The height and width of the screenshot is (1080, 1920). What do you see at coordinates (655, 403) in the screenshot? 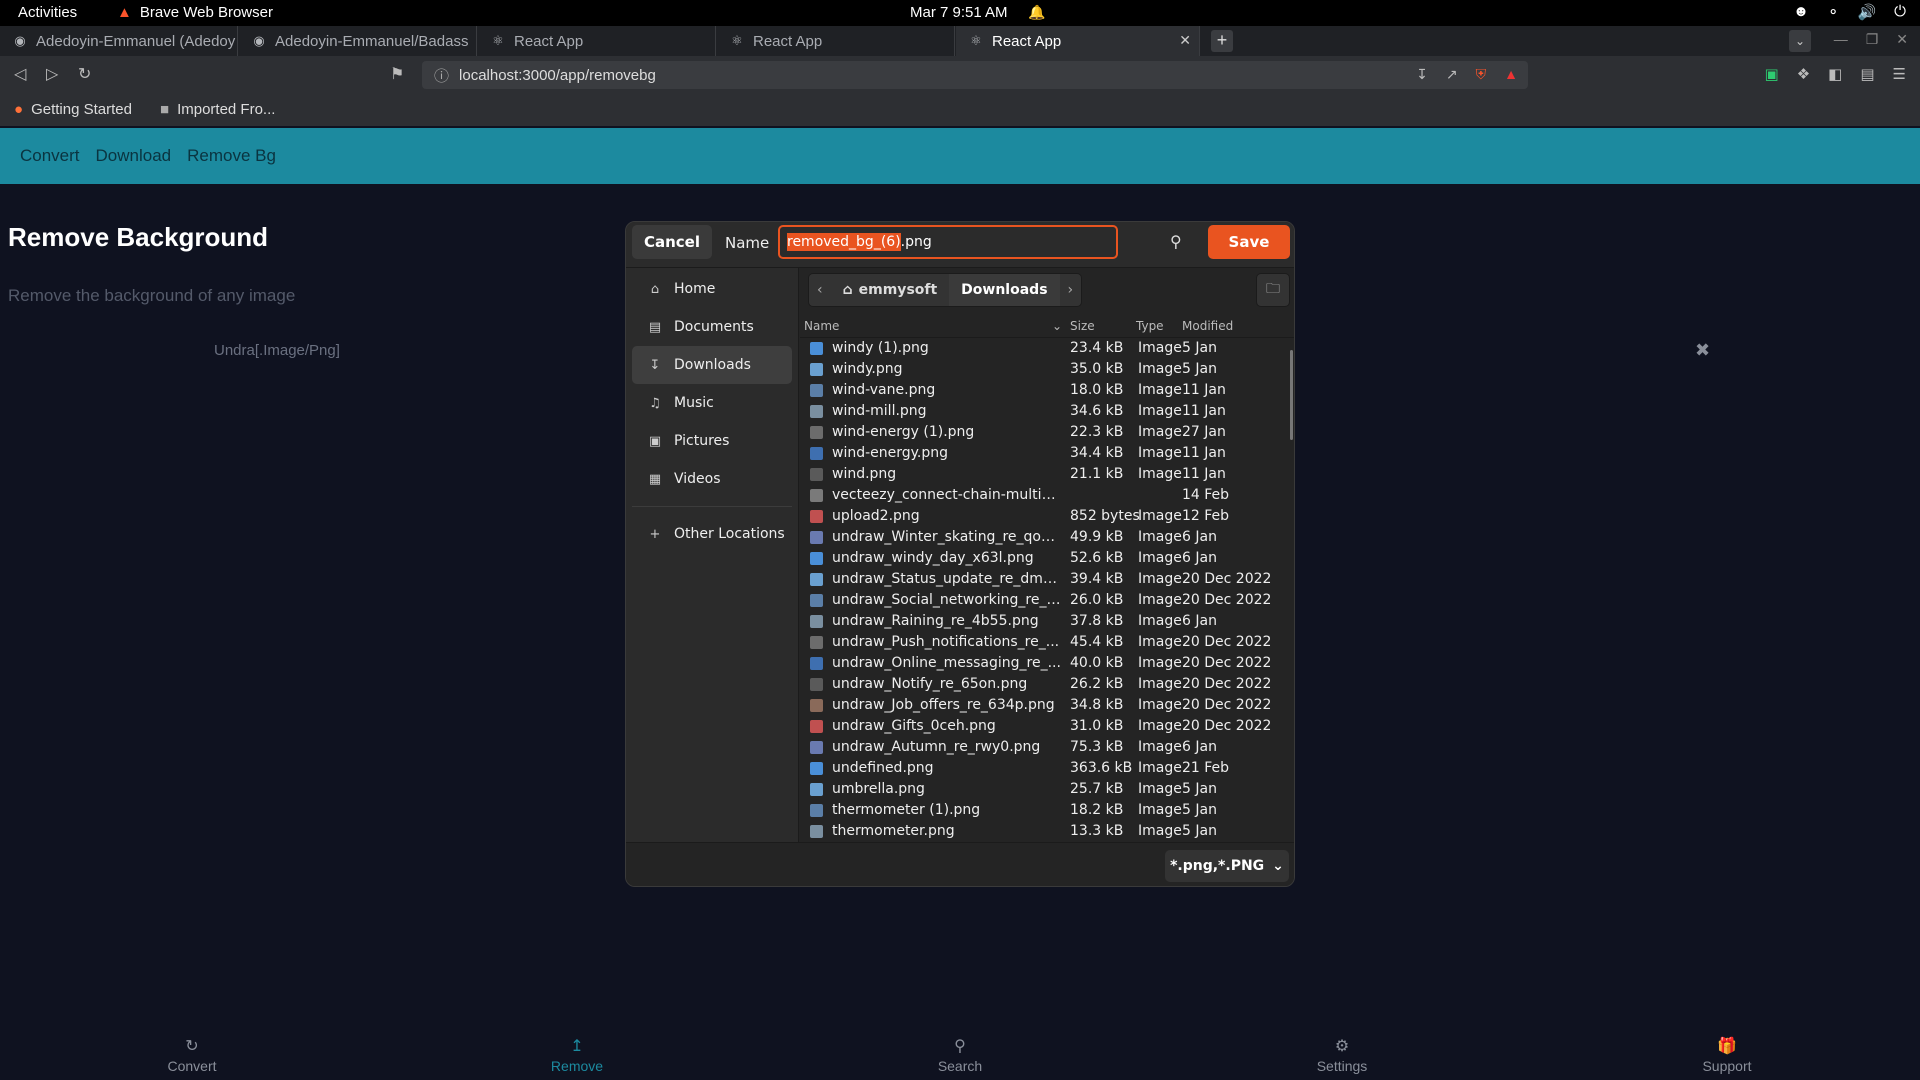
I see `music-icon: ♫` at bounding box center [655, 403].